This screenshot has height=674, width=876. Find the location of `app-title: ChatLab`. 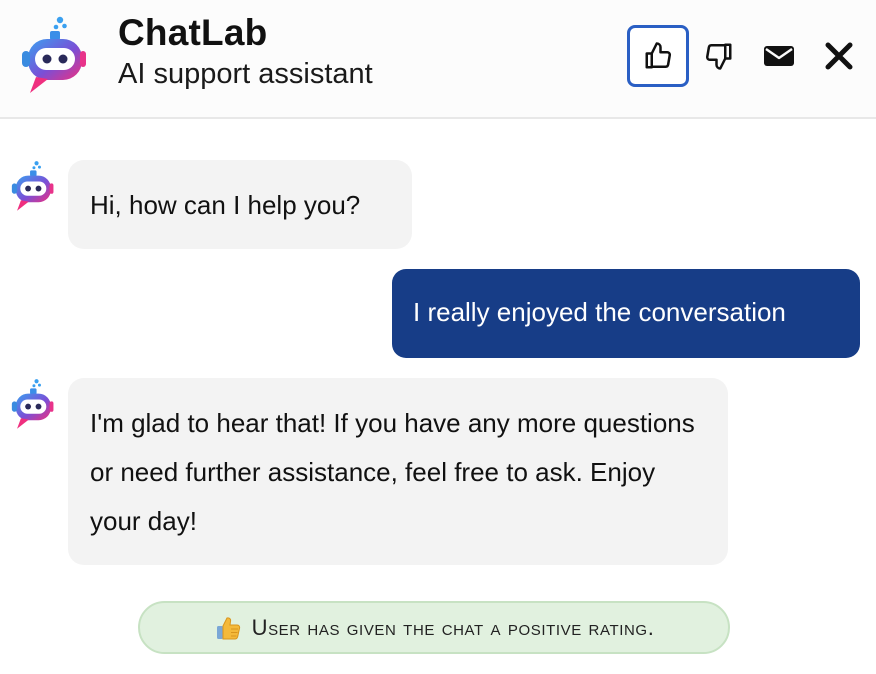

app-title: ChatLab is located at coordinates (193, 32).